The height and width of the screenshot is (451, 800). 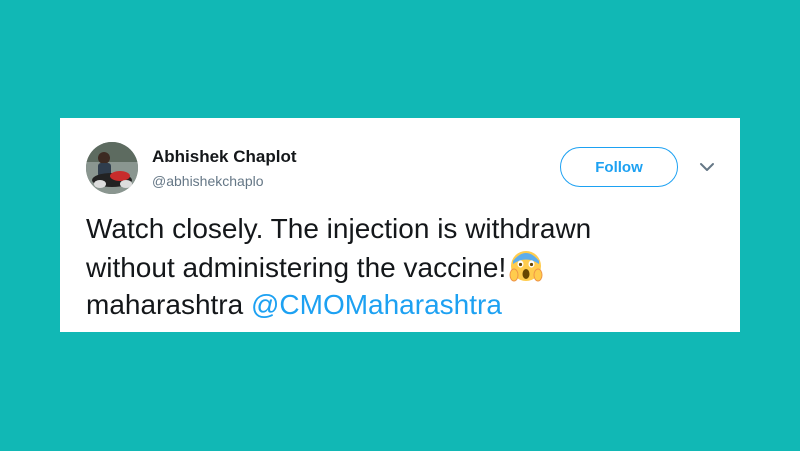 I want to click on avatar, so click(x=112, y=168).